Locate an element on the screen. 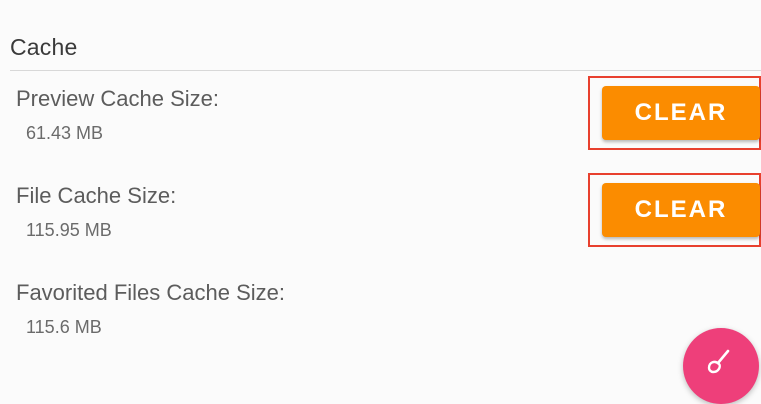 This screenshot has height=404, width=761. floating-action-button is located at coordinates (721, 366).